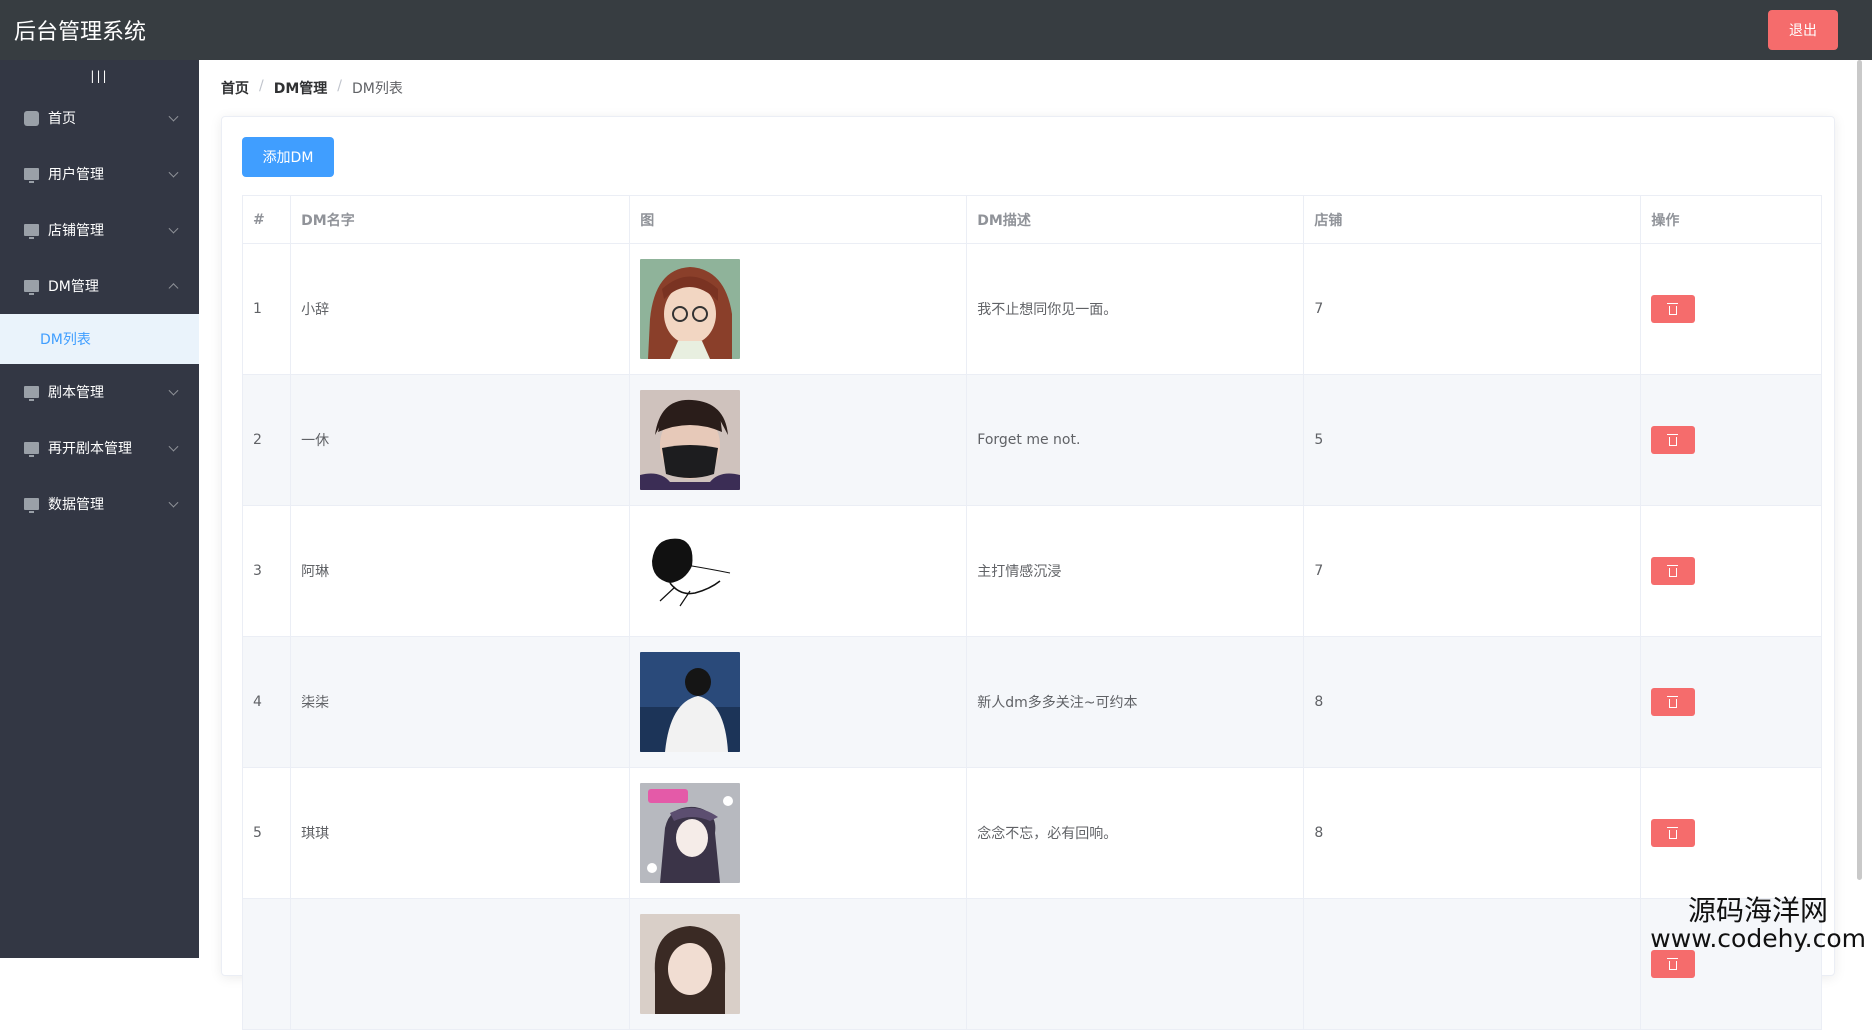 The width and height of the screenshot is (1872, 1030). What do you see at coordinates (76, 392) in the screenshot?
I see `sidebar-item-label: 剧本管理` at bounding box center [76, 392].